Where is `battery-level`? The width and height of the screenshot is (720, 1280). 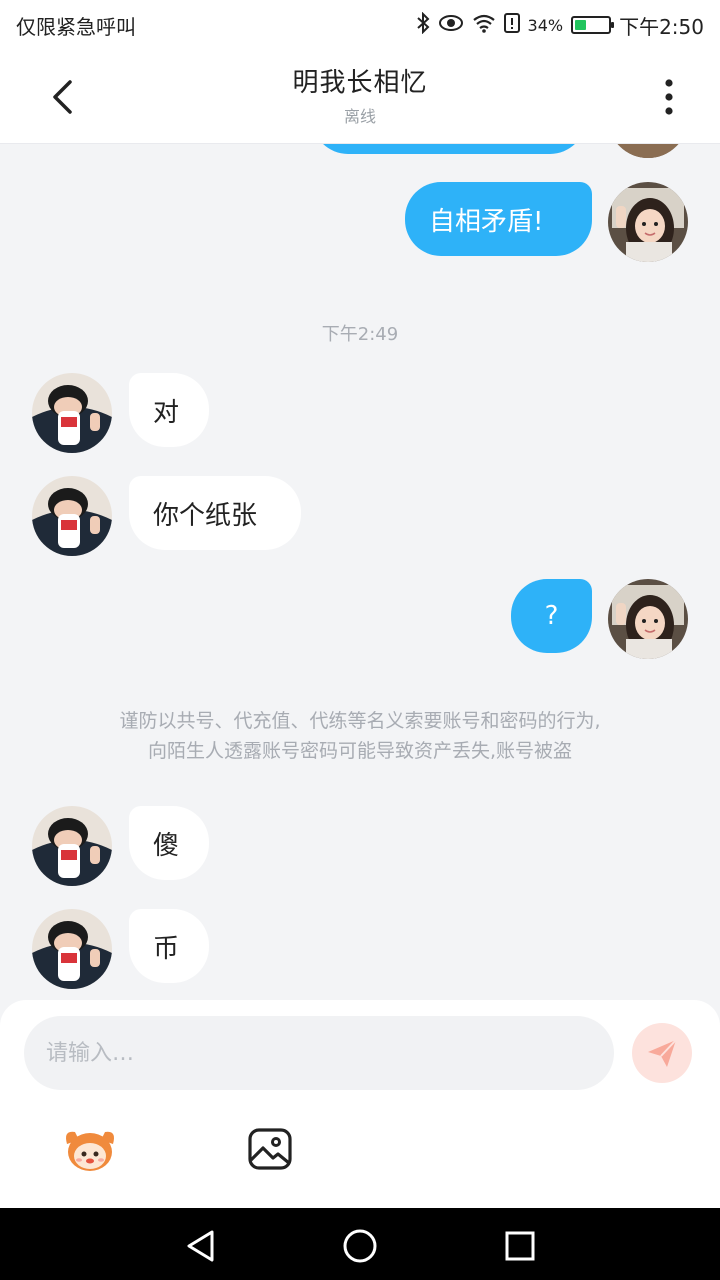
battery-level is located at coordinates (581, 25).